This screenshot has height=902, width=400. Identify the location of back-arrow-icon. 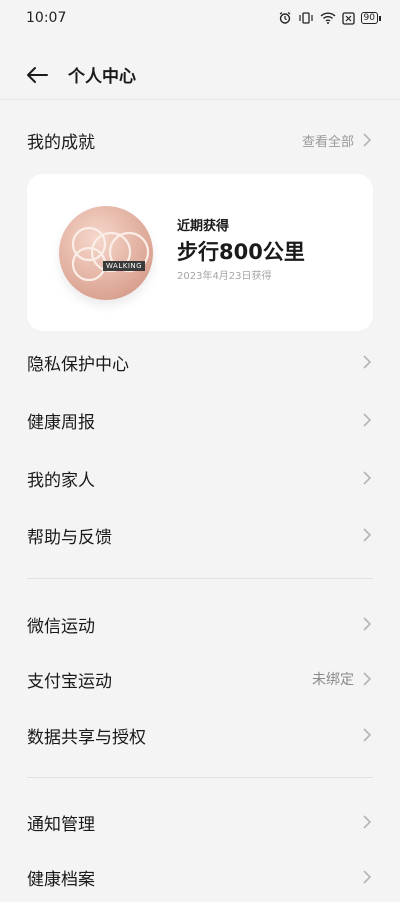
(37, 75).